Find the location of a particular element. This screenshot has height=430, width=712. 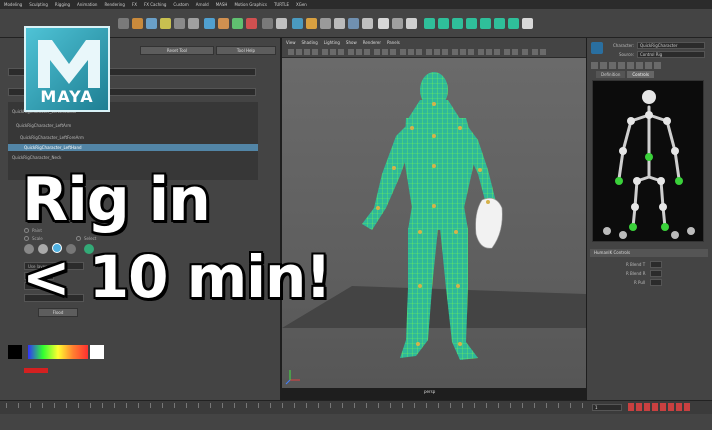

scale-radio is located at coordinates (26, 238).